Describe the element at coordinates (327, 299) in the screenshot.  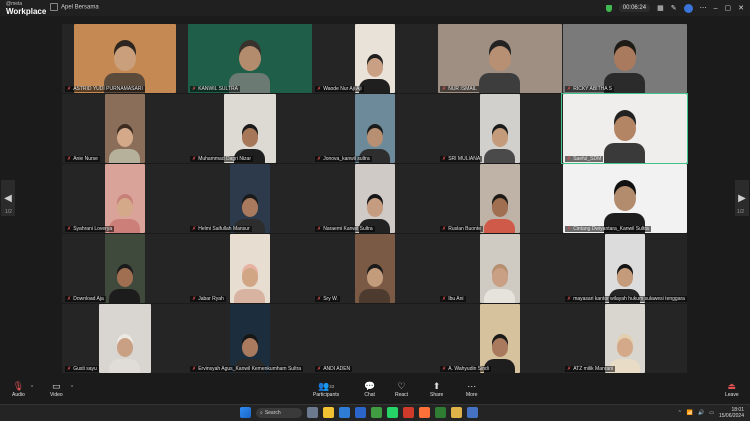
I see `participant-name: ✗ Sry W.` at that location.